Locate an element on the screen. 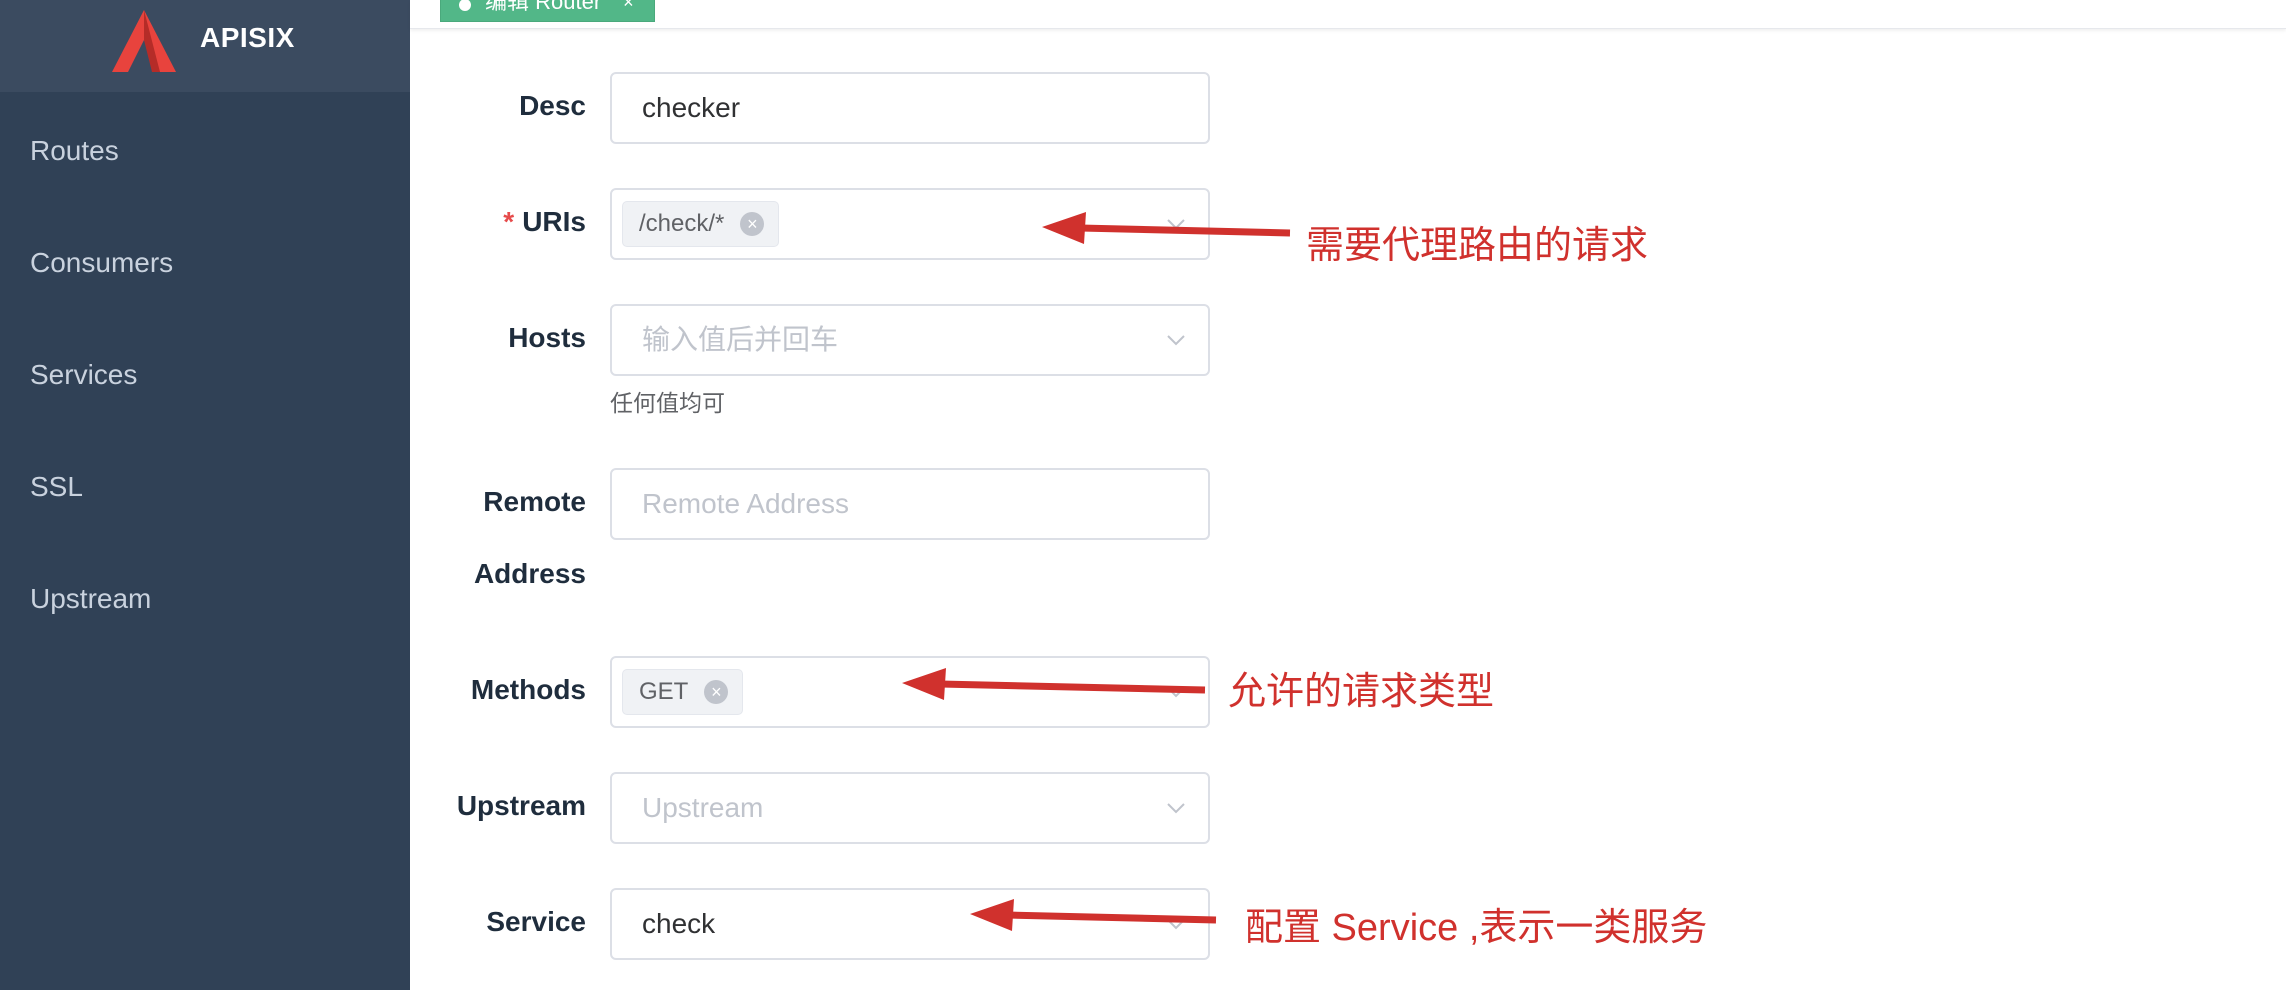  sidebar-item-routes: Routes is located at coordinates (210, 151).